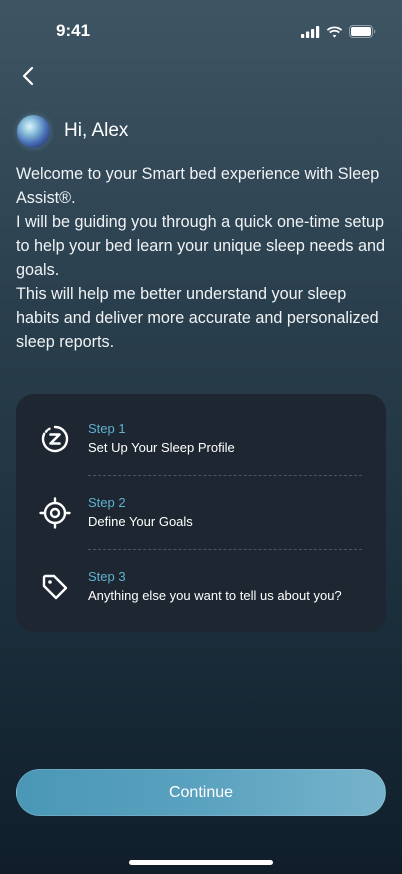 This screenshot has height=874, width=402. I want to click on step-number: Step 3, so click(107, 576).